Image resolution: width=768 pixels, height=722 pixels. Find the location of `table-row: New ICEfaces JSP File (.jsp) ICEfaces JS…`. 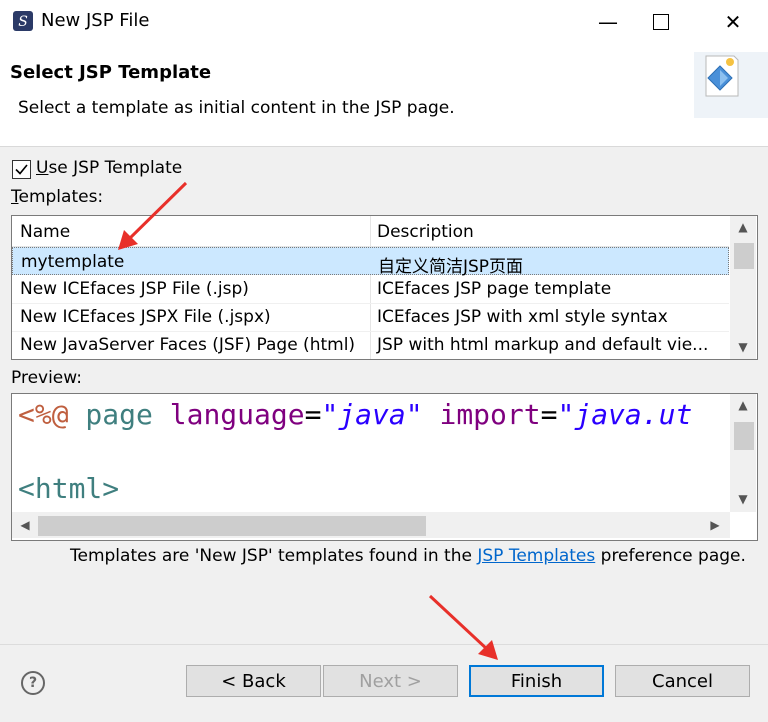

table-row: New ICEfaces JSP File (.jsp) ICEfaces JS… is located at coordinates (370, 289).